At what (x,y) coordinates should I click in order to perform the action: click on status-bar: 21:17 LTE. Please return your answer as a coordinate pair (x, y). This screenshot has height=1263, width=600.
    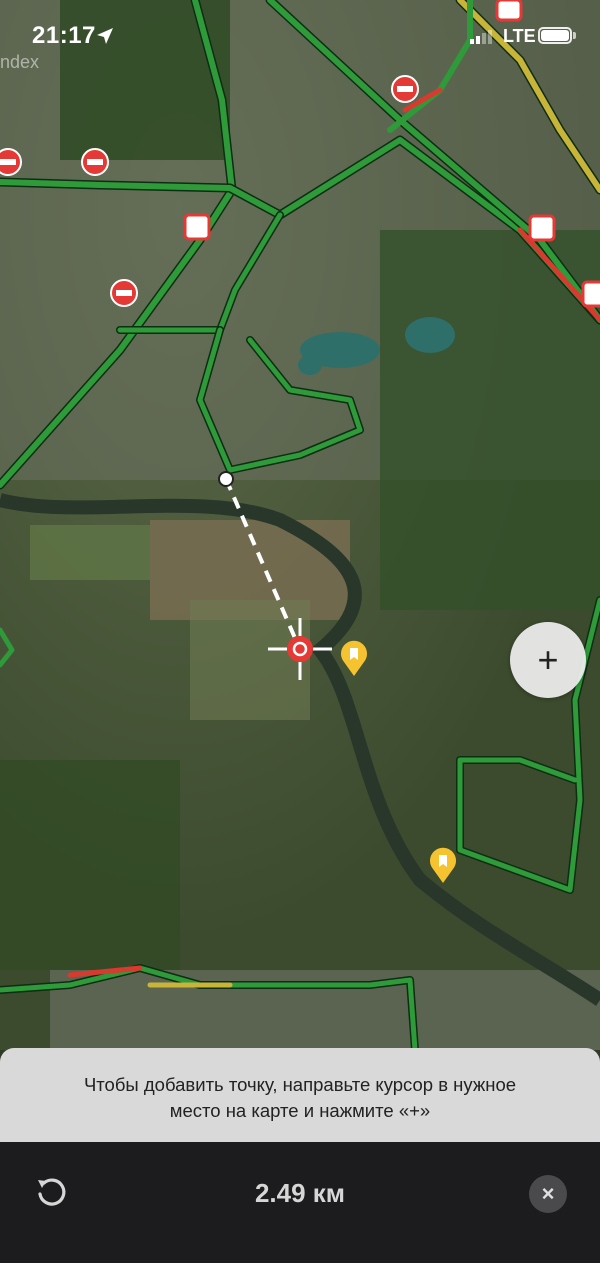
    Looking at the image, I should click on (300, 35).